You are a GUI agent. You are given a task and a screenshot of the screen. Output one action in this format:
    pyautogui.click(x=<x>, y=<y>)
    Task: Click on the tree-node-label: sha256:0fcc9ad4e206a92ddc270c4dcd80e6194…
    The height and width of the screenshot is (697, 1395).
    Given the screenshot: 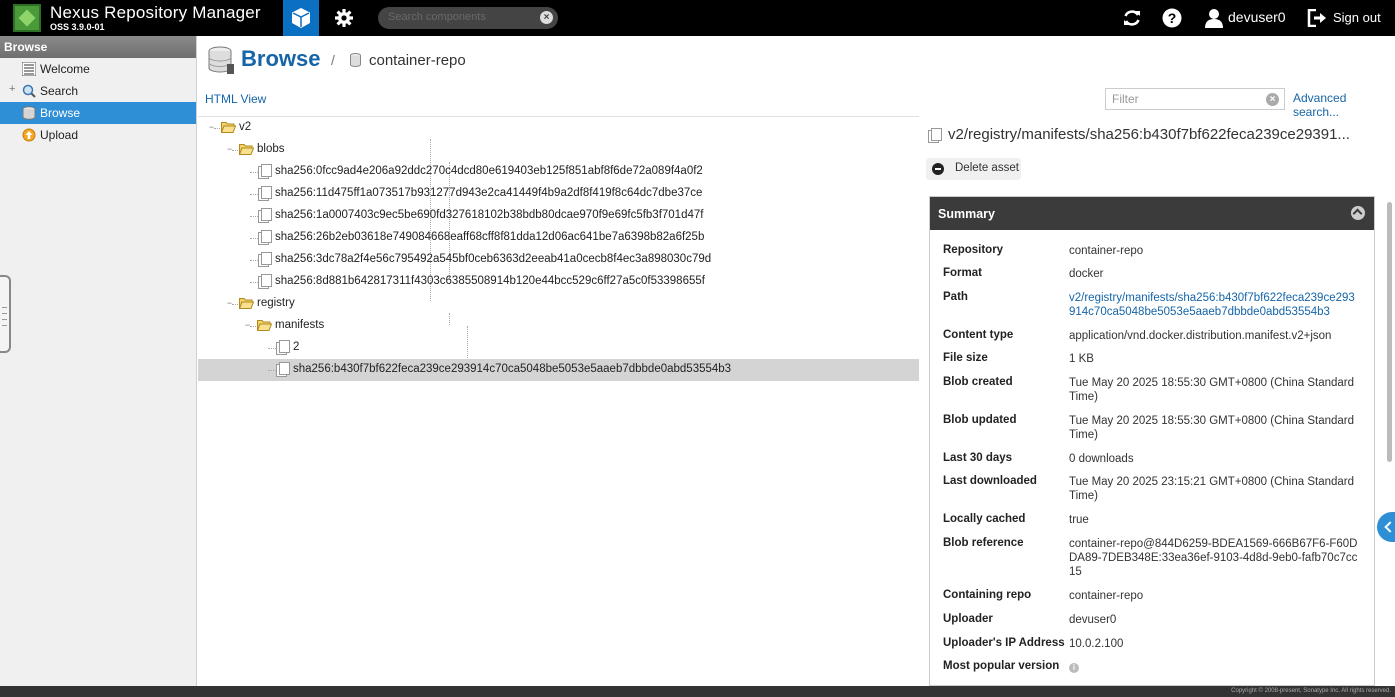 What is the action you would take?
    pyautogui.click(x=489, y=171)
    